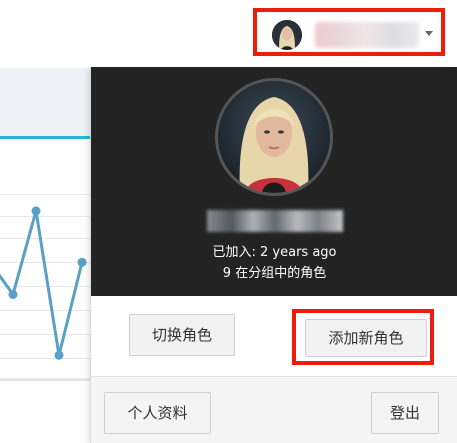 The height and width of the screenshot is (443, 457). Describe the element at coordinates (287, 35) in the screenshot. I see `avatar-small` at that location.